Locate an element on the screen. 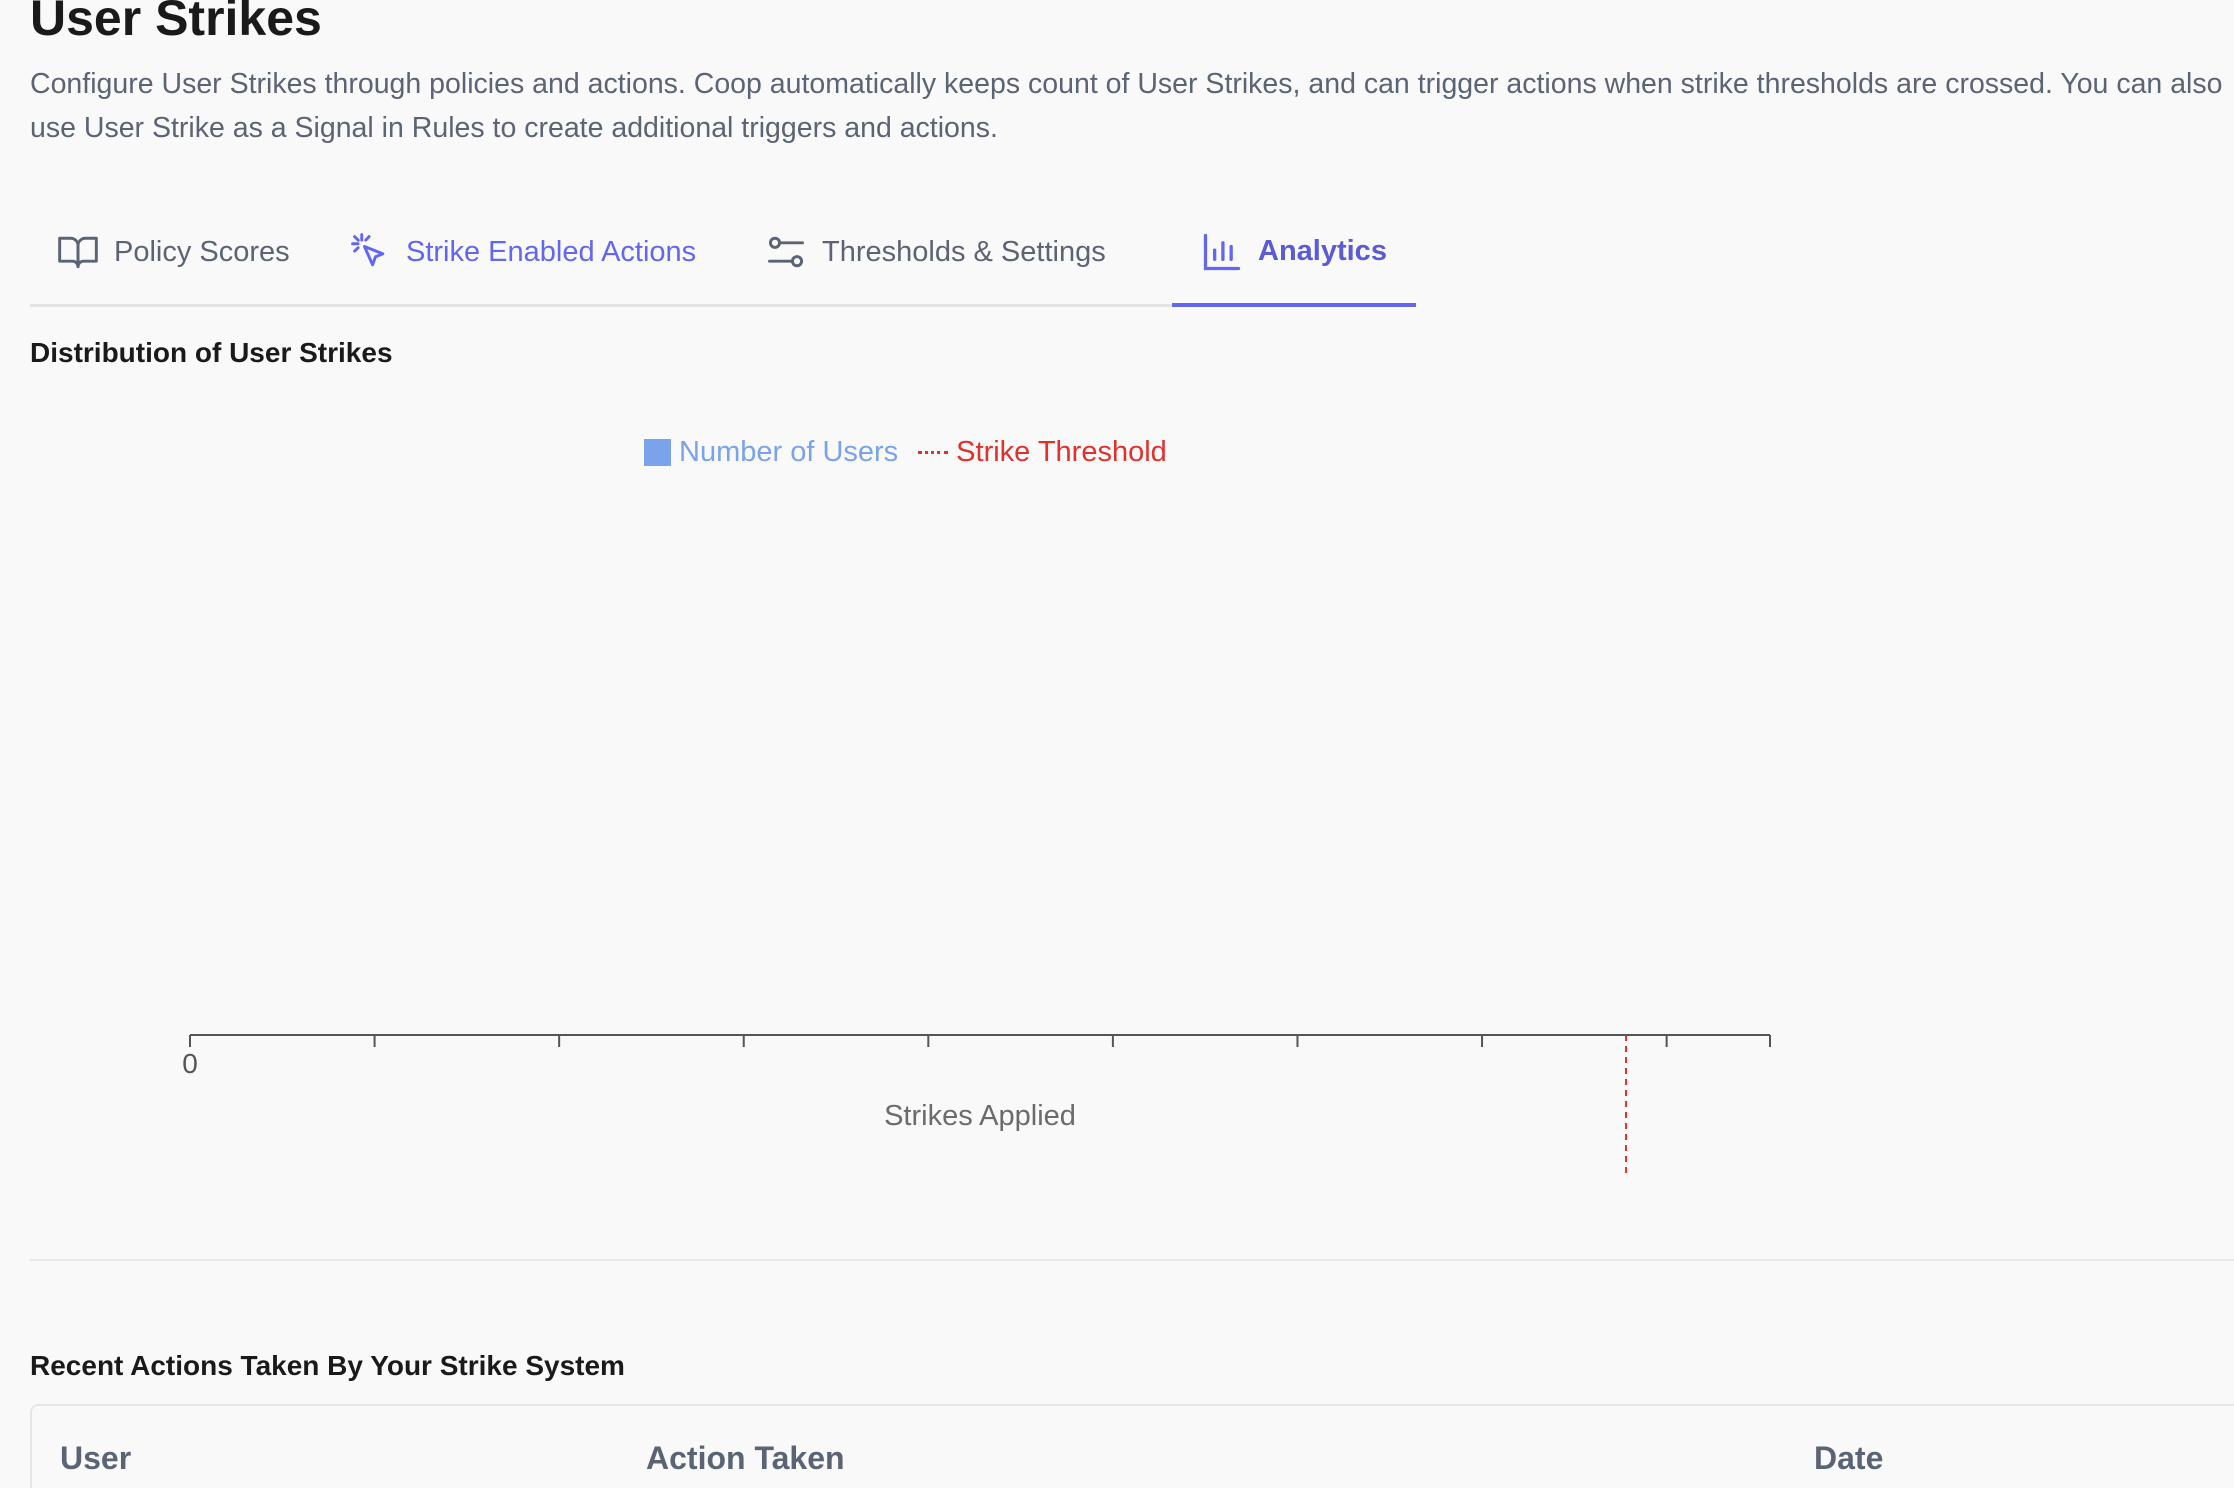 The image size is (2234, 1488). cursor-click-icon is located at coordinates (370, 252).